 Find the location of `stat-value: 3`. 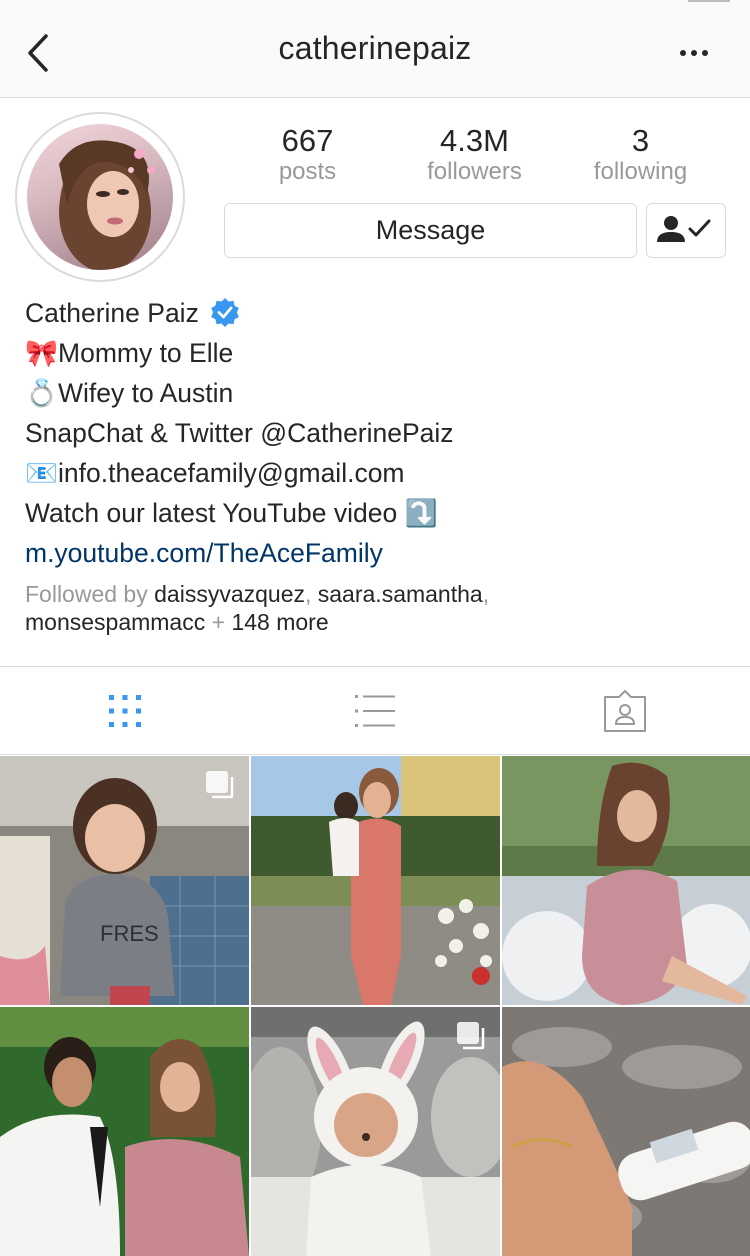

stat-value: 3 is located at coordinates (640, 140).